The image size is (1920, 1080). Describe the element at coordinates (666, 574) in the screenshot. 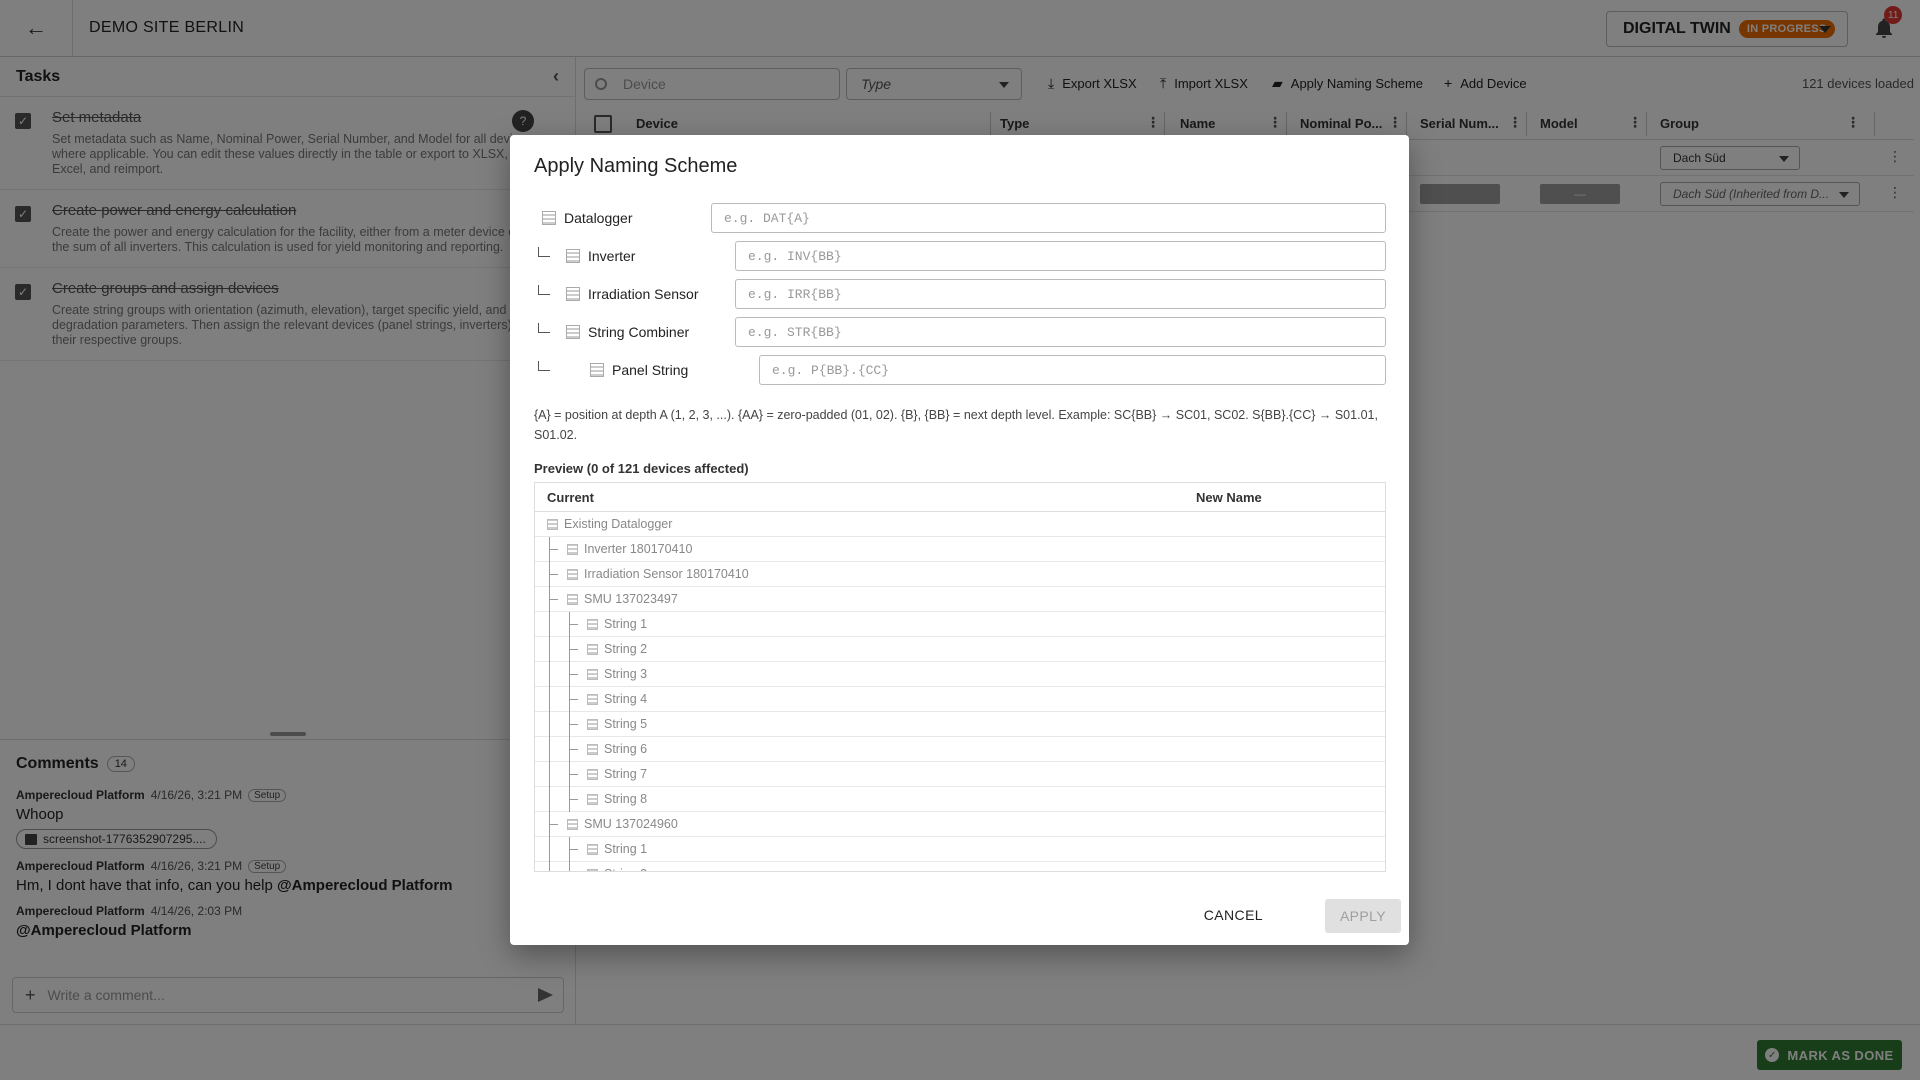

I see `preview-device-name: Irradiation Sensor 180170410` at that location.